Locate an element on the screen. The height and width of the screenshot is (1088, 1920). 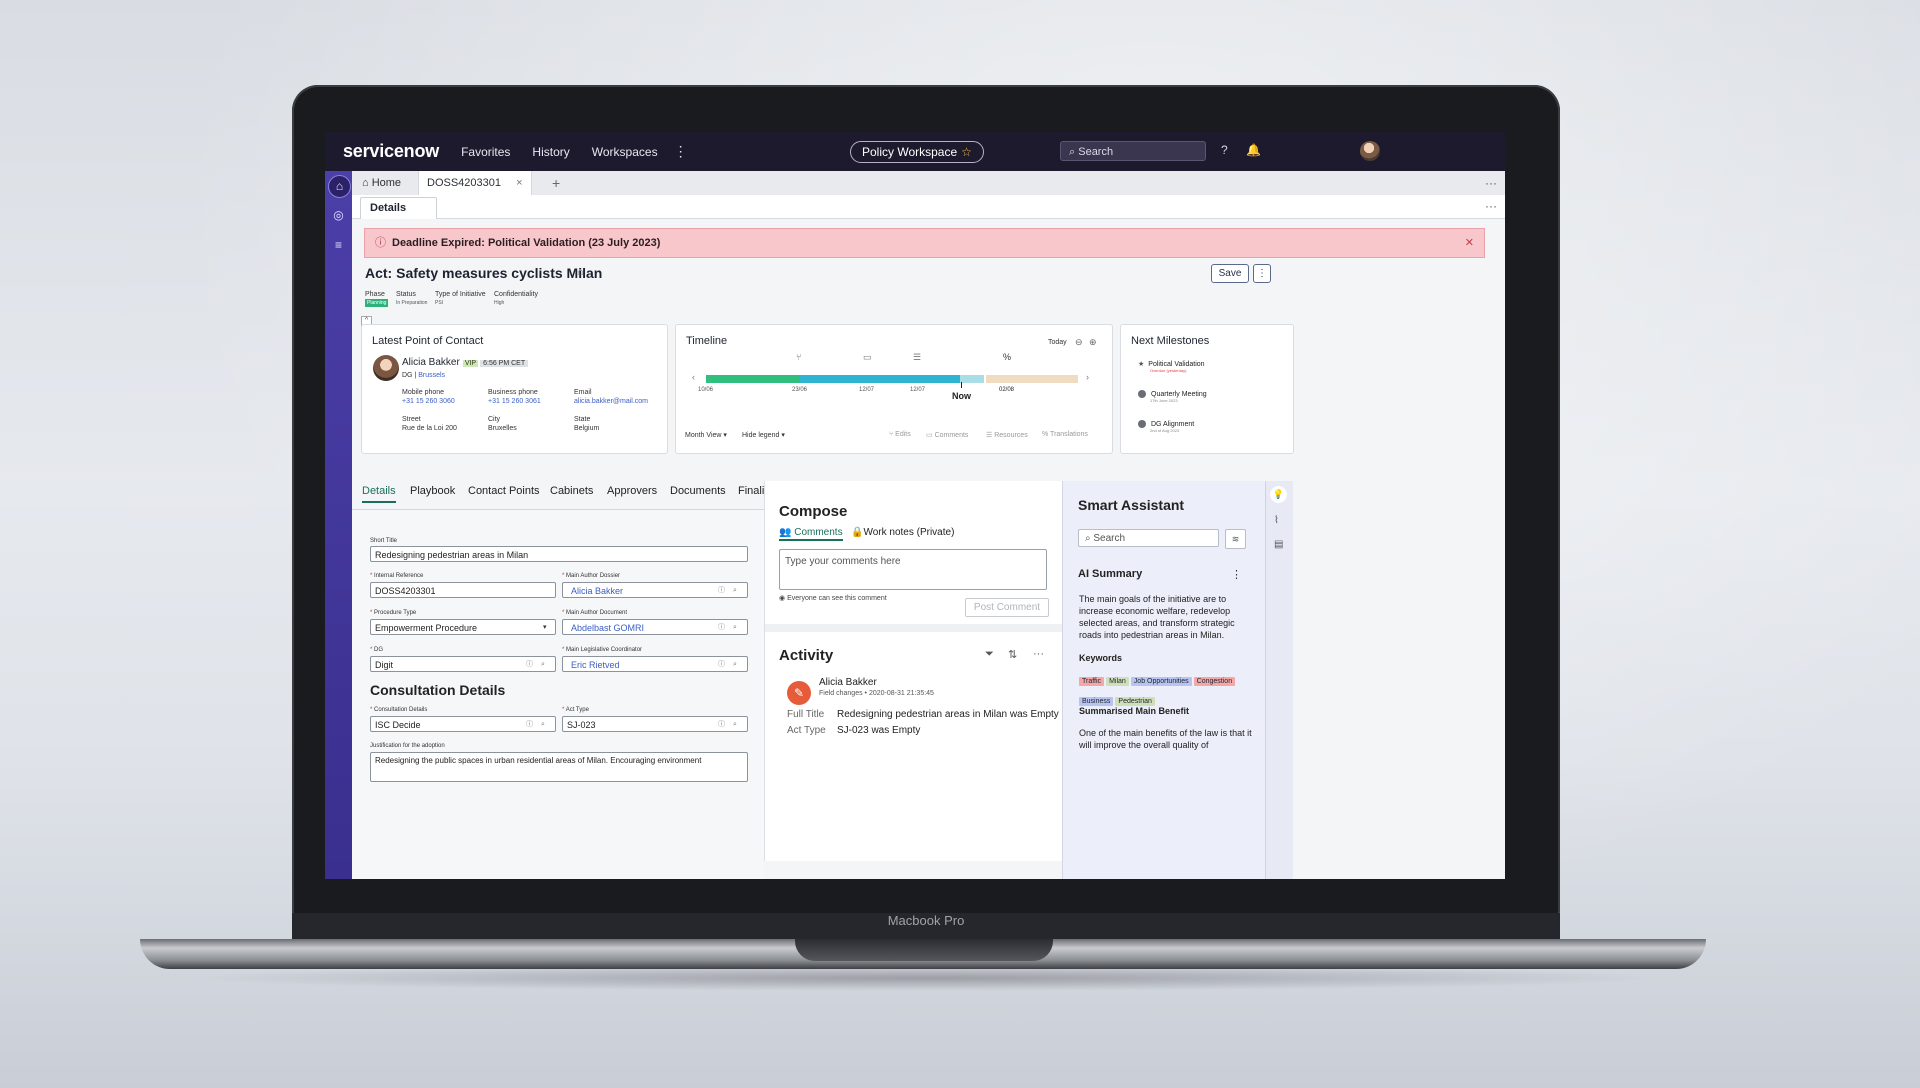
tag-icon: ⌂ is located at coordinates (580, 272).